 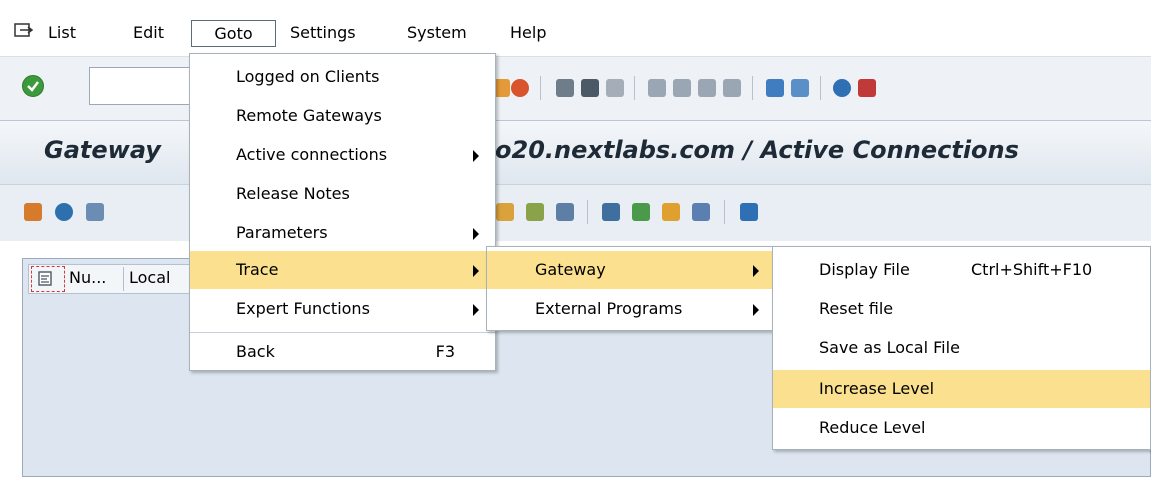 I want to click on trace-submenu: Gateway External Programs, so click(x=631, y=288).